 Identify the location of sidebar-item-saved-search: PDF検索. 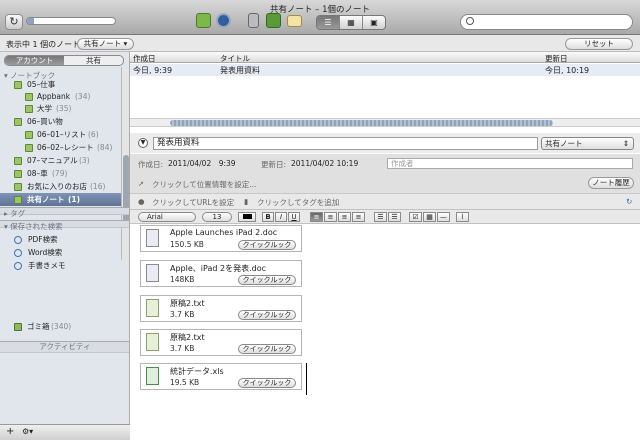
(60, 239).